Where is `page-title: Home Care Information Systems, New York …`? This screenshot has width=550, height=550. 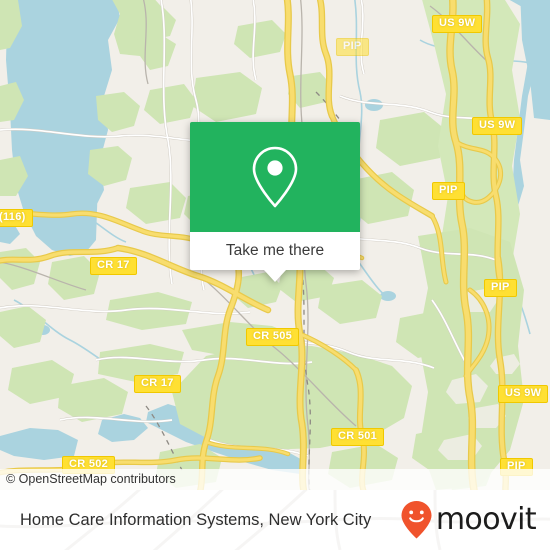
page-title: Home Care Information Systems, New York … is located at coordinates (196, 519).